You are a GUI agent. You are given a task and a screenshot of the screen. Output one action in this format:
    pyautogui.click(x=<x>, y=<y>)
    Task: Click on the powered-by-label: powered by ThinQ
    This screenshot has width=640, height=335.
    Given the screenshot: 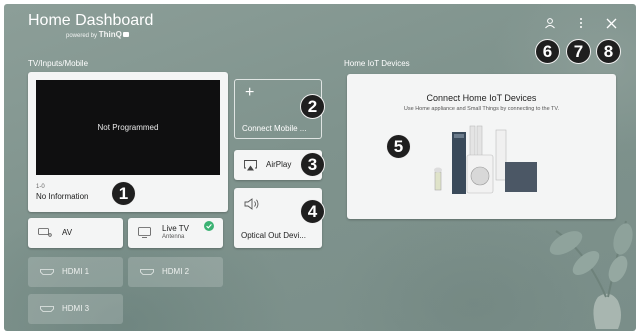 What is the action you would take?
    pyautogui.click(x=98, y=34)
    